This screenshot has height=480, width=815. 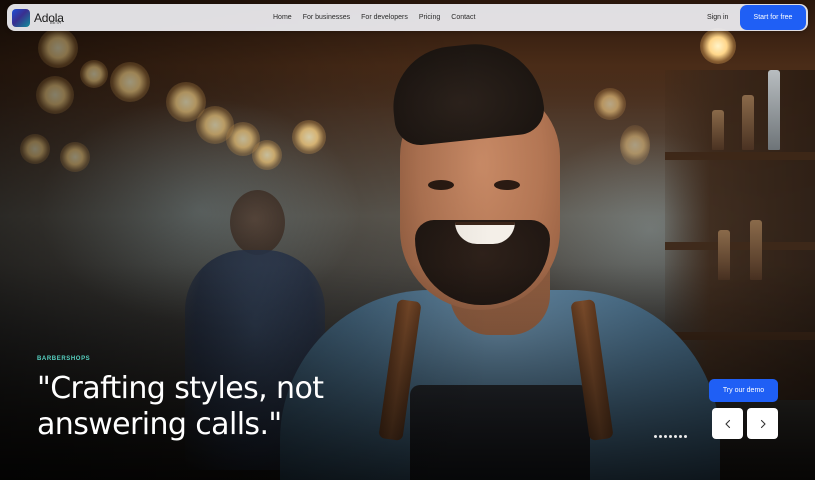 I want to click on hero-headline: "Crafting styles, not answering calls.", so click(x=197, y=407).